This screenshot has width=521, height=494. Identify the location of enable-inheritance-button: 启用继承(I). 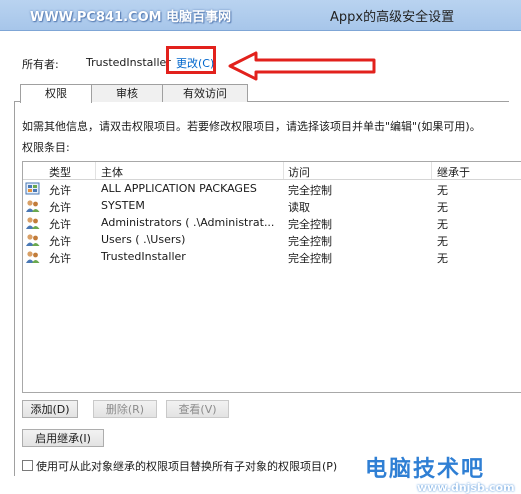
(63, 438).